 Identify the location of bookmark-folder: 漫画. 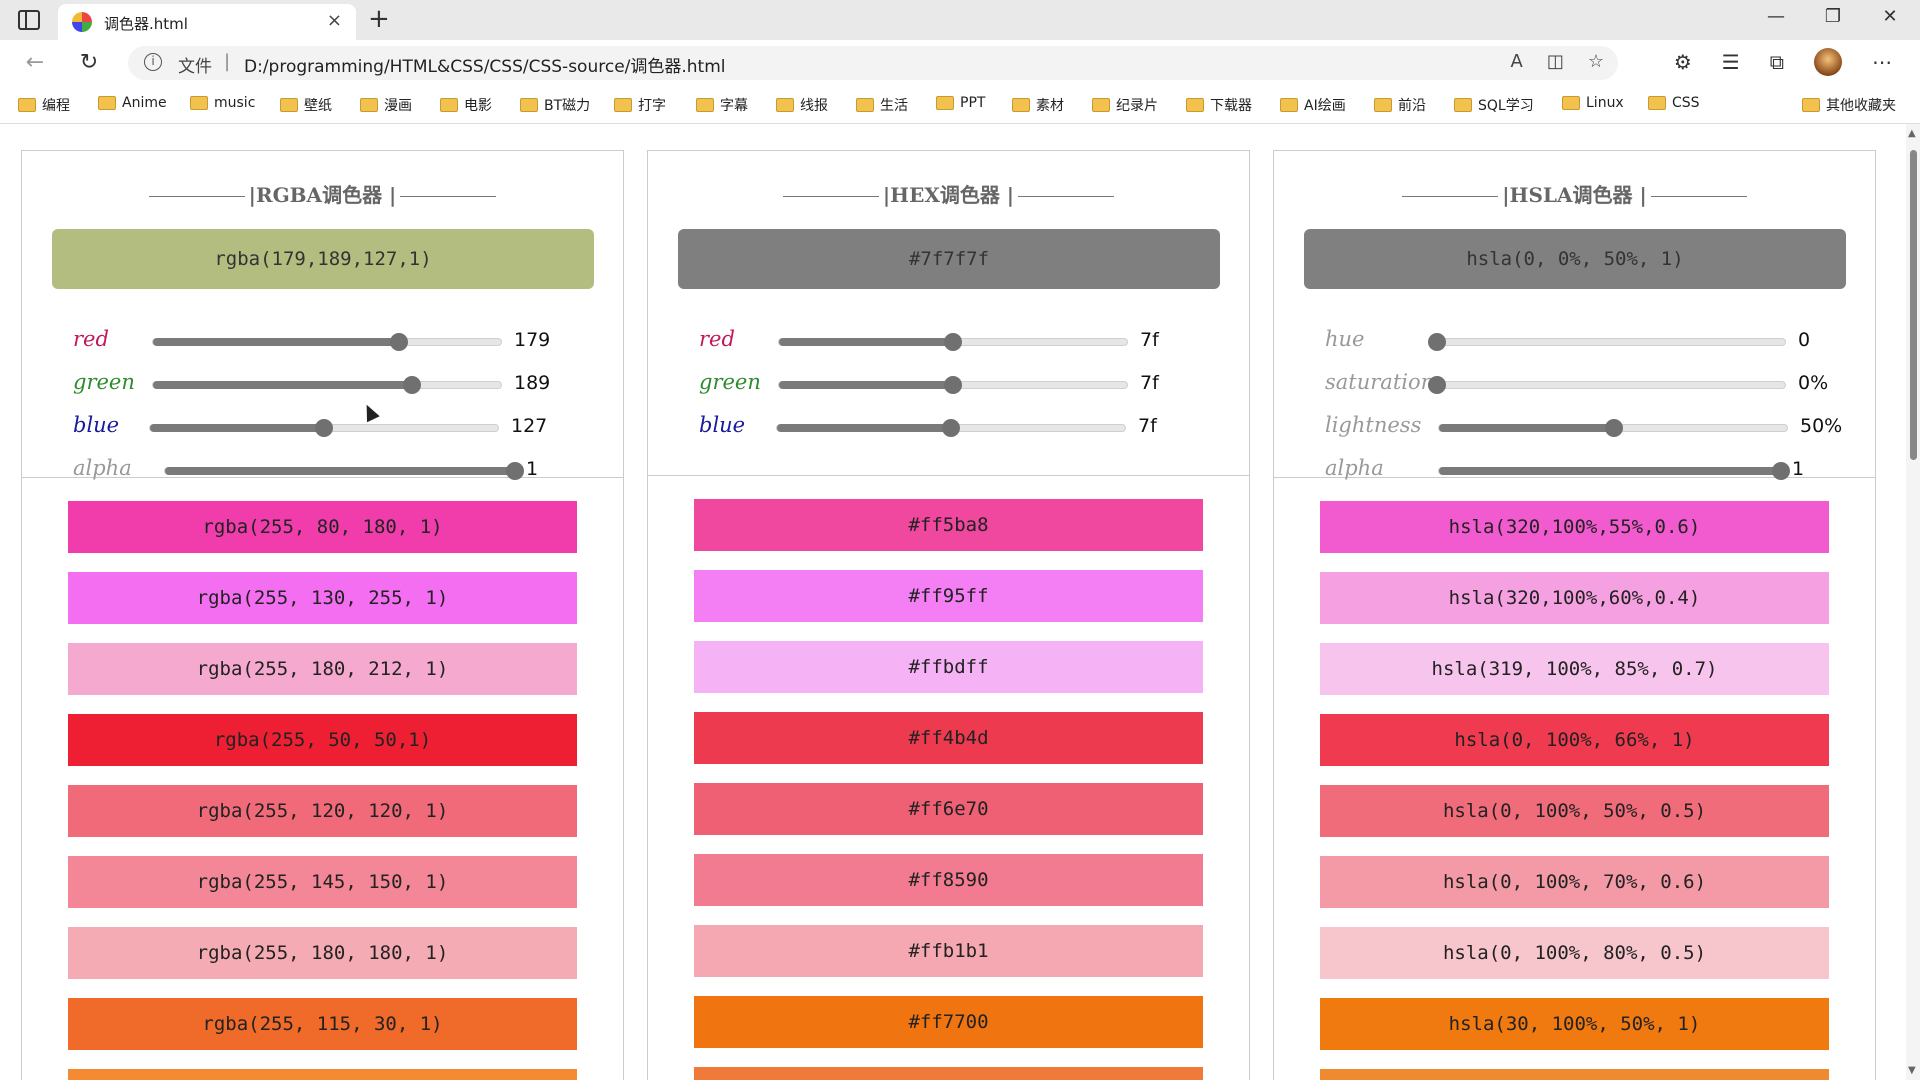
(386, 105).